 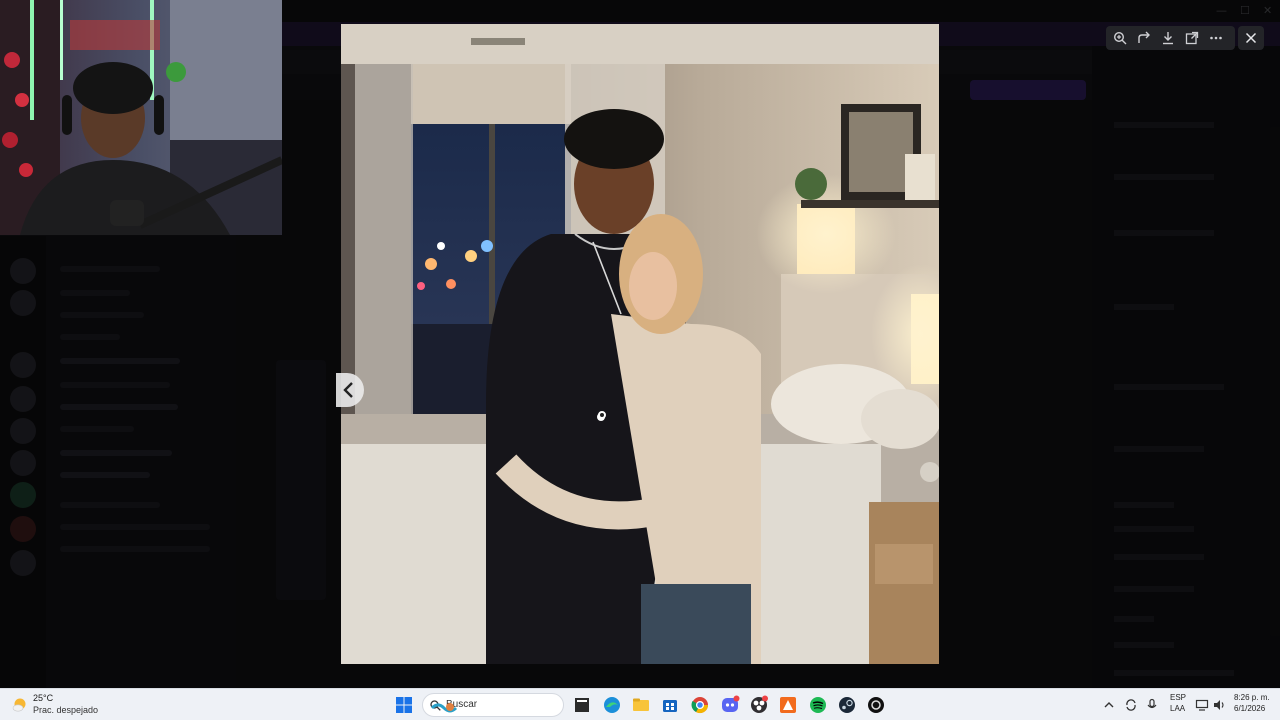 What do you see at coordinates (1219, 705) in the screenshot?
I see `volume-icon` at bounding box center [1219, 705].